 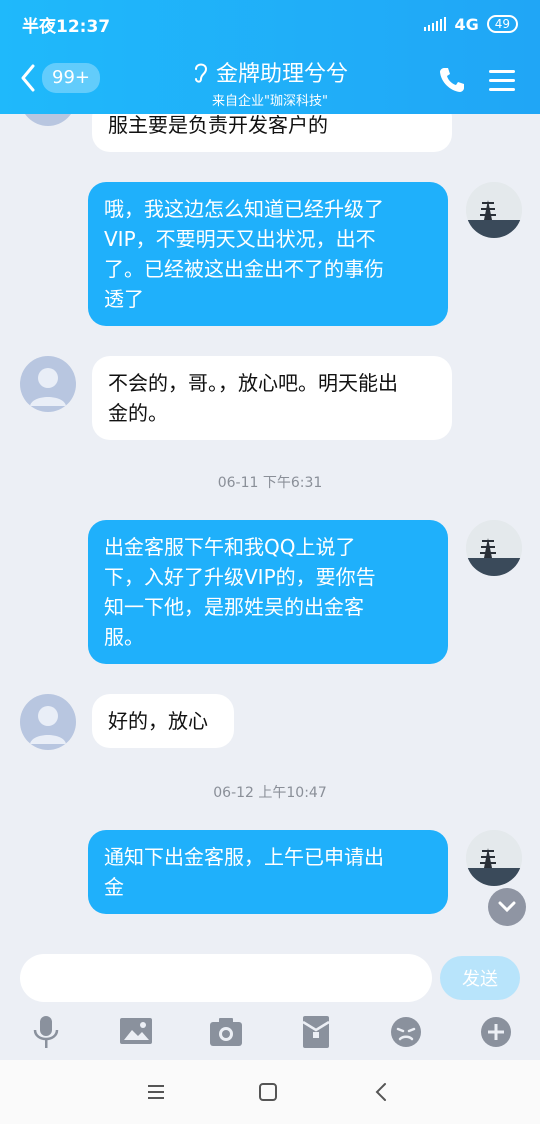 What do you see at coordinates (66, 26) in the screenshot?
I see `status-time: 半夜12:37` at bounding box center [66, 26].